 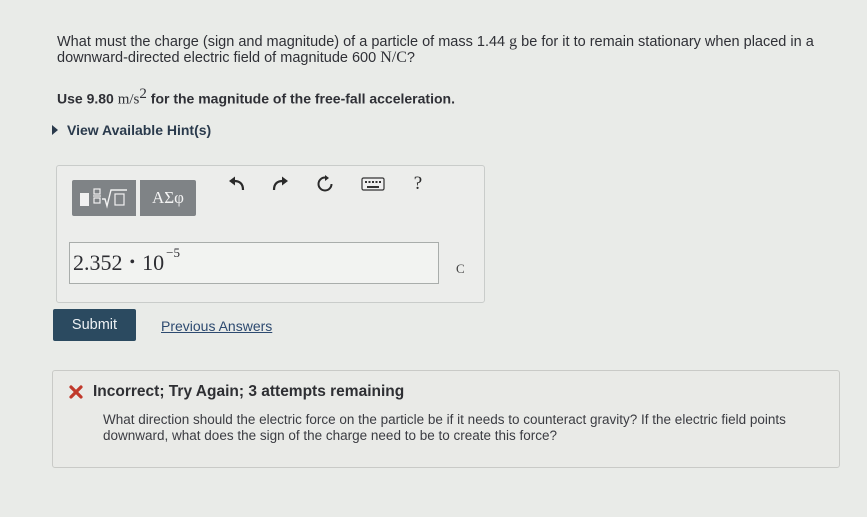 I want to click on keyboard-icon, so click(x=373, y=184).